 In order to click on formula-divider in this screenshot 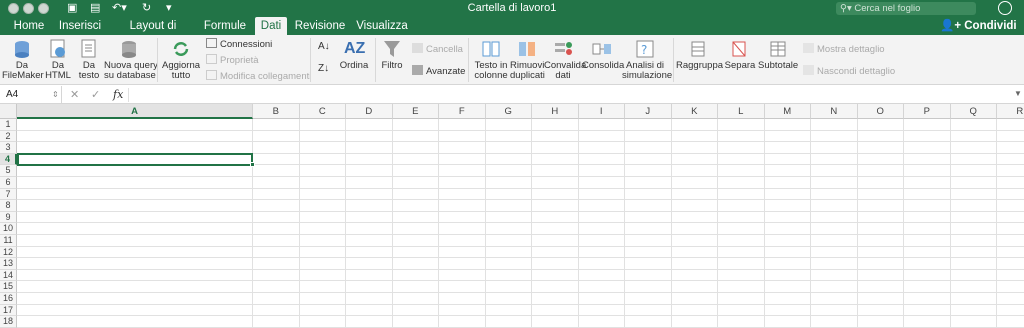, I will do `click(129, 95)`.